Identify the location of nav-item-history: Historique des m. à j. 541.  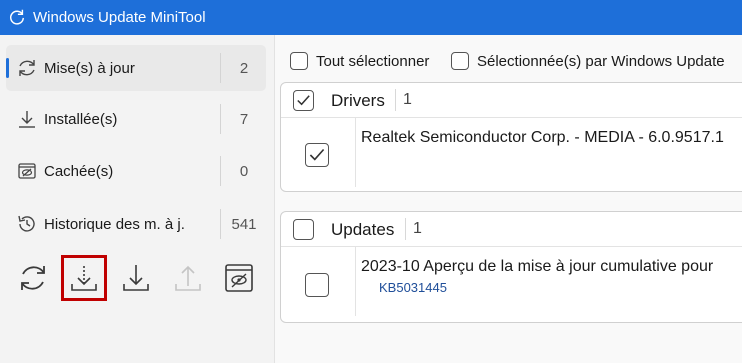
(136, 224).